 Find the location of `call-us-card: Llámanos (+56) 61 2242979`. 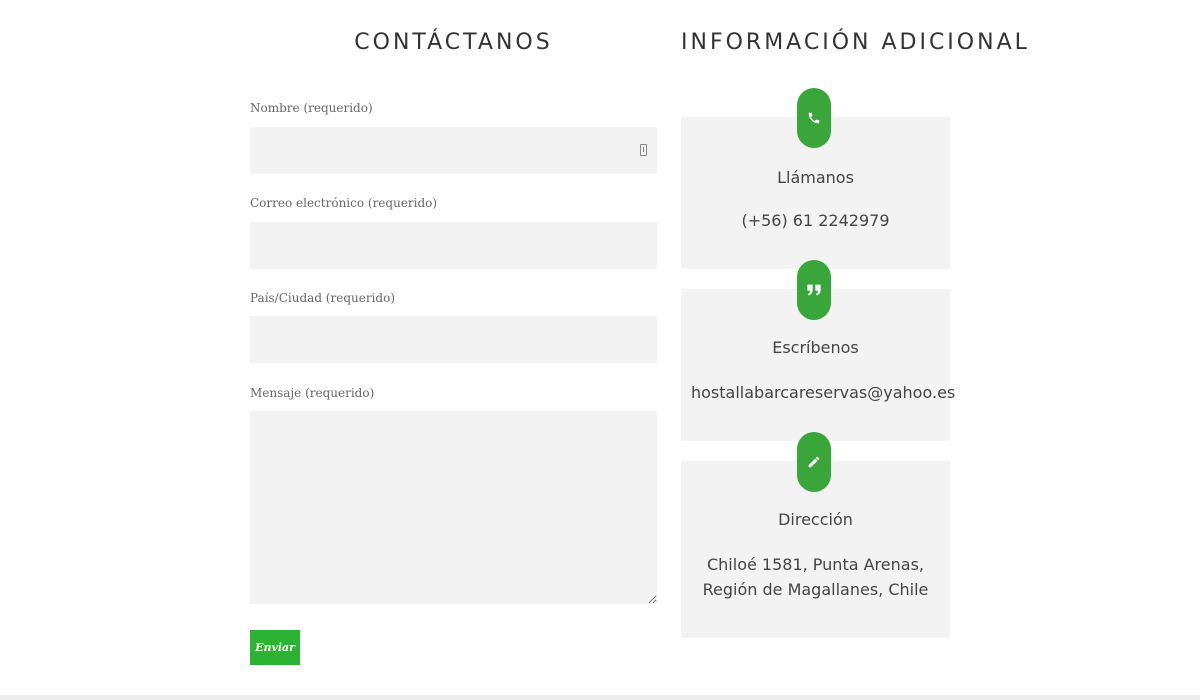

call-us-card: Llámanos (+56) 61 2242979 is located at coordinates (815, 178).